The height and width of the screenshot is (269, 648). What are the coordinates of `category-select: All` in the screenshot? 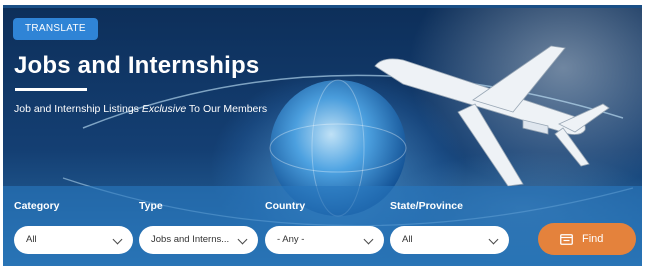 It's located at (73, 240).